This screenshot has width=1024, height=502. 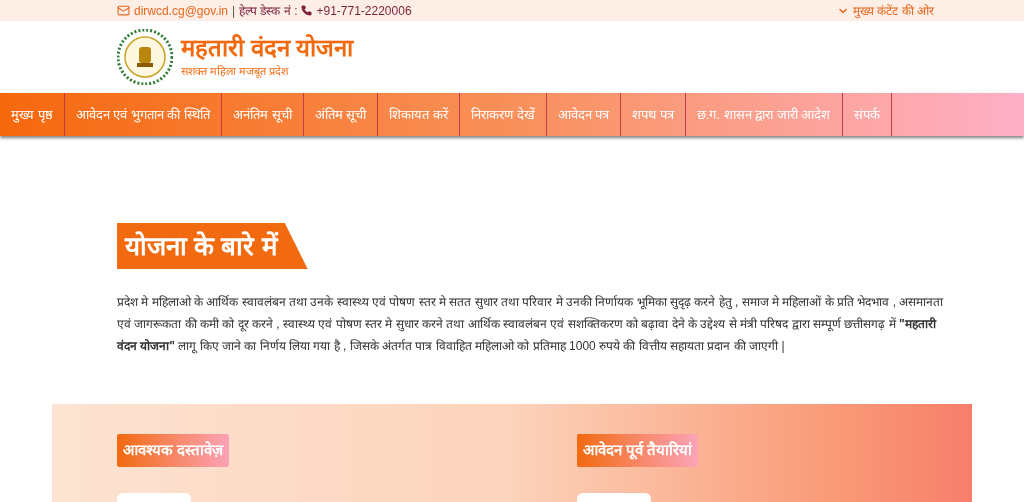 What do you see at coordinates (143, 114) in the screenshot?
I see `nav-item: आवेदन एवं भुगतान की स्थिति` at bounding box center [143, 114].